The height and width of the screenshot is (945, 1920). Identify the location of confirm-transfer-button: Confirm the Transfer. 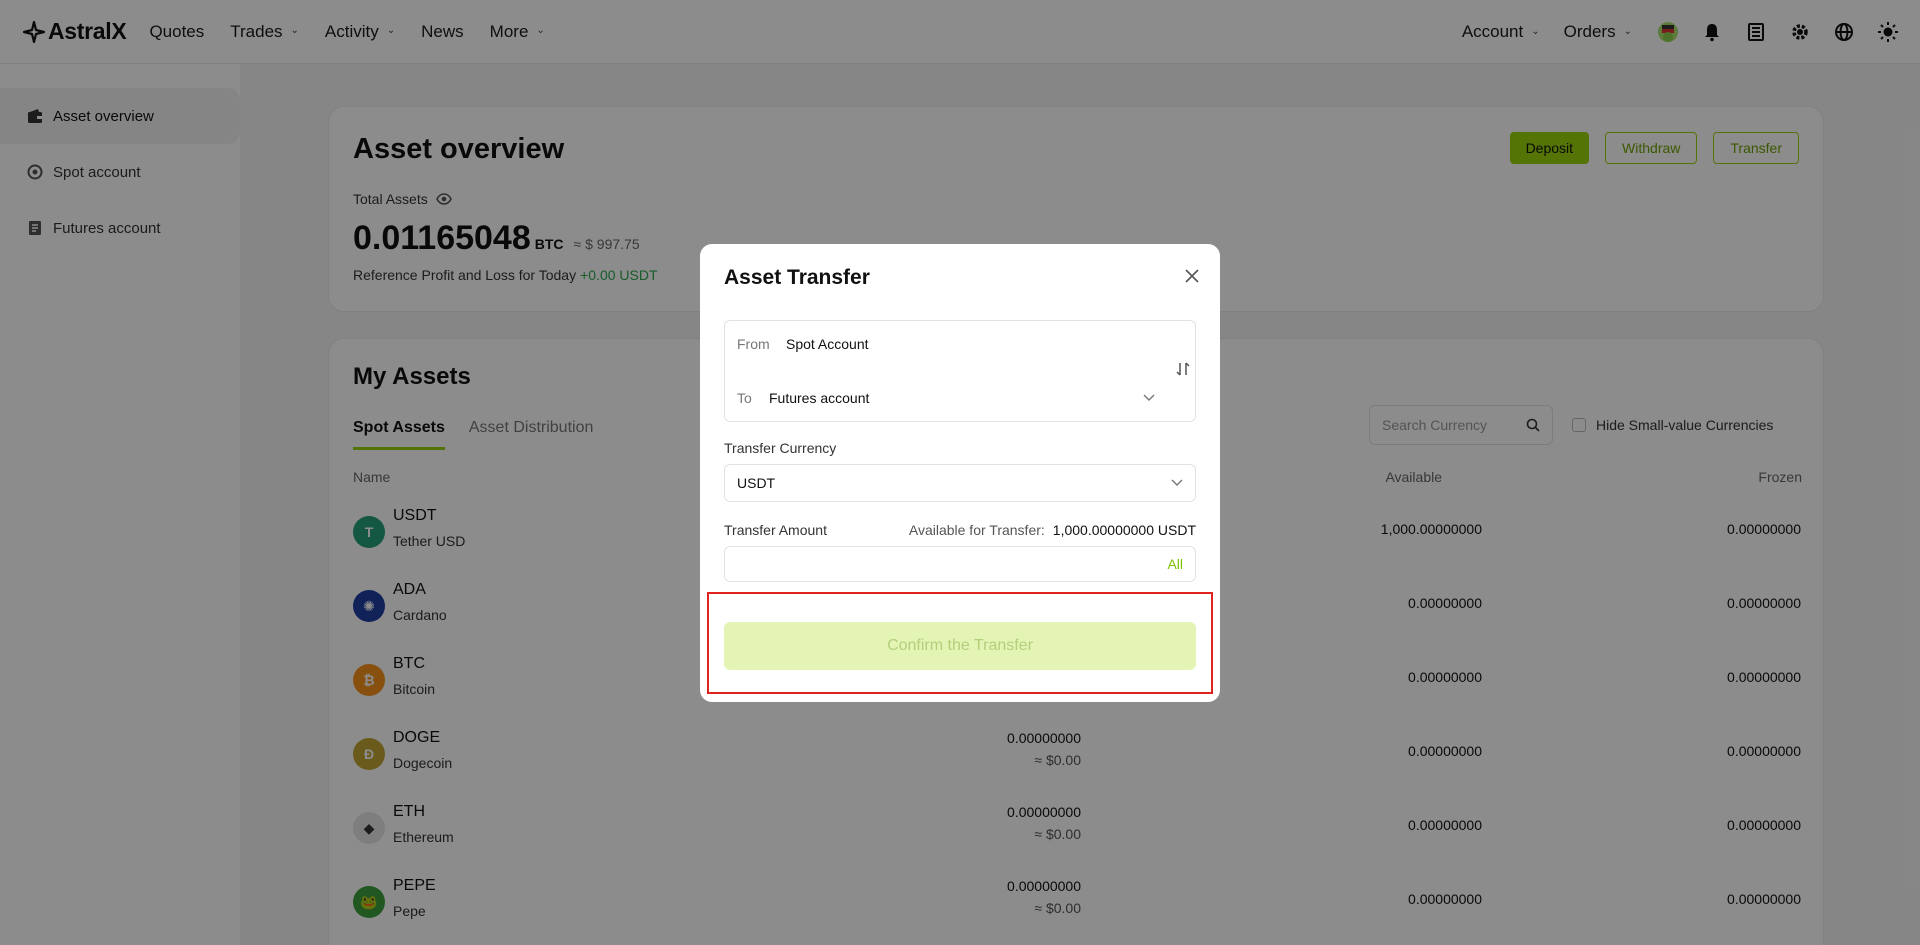
(960, 646).